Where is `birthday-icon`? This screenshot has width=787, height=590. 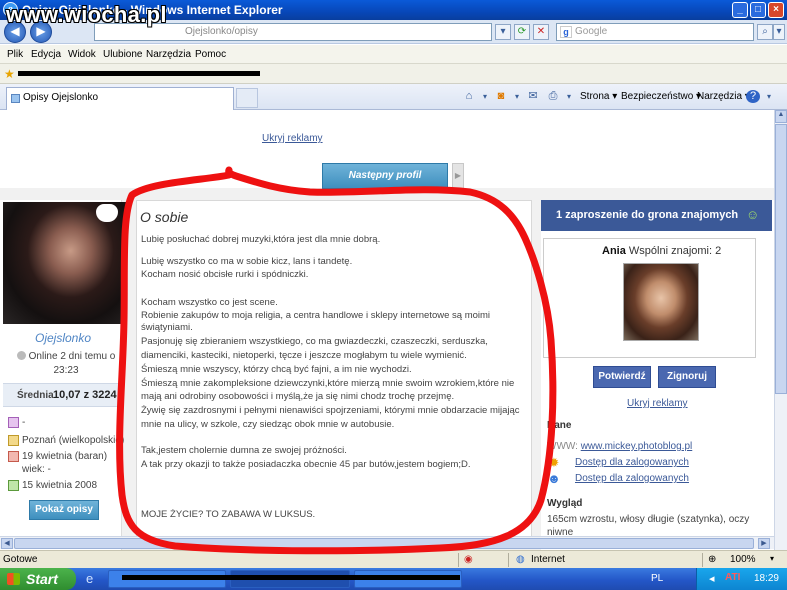
birthday-icon is located at coordinates (13, 456).